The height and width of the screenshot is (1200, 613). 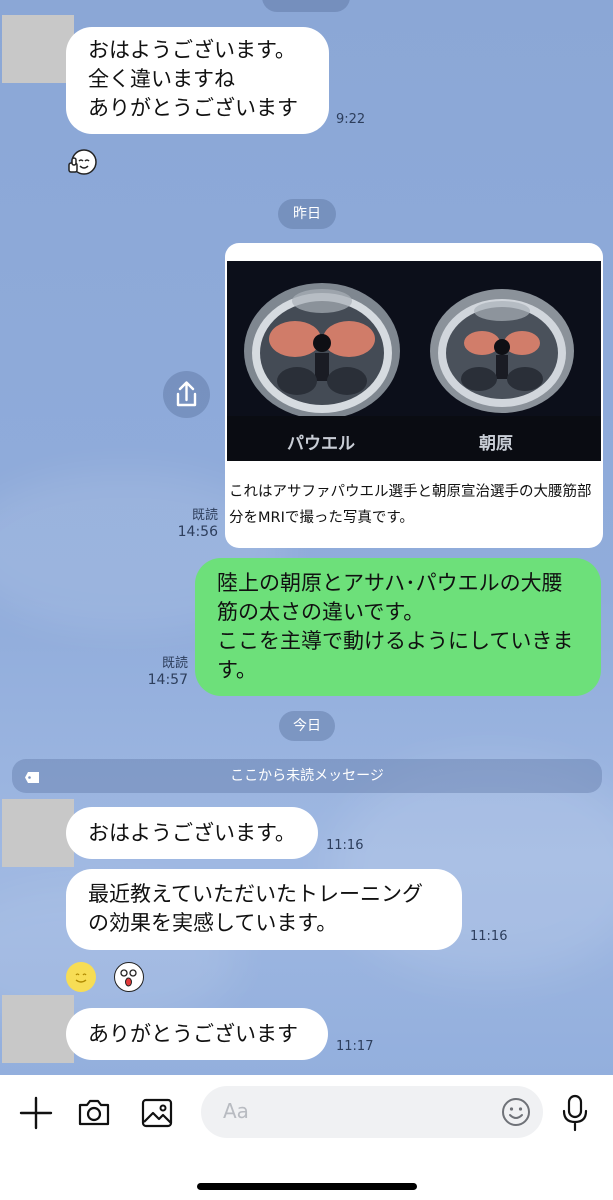 I want to click on unread-divider: ここから未読メッセージ, so click(x=307, y=776).